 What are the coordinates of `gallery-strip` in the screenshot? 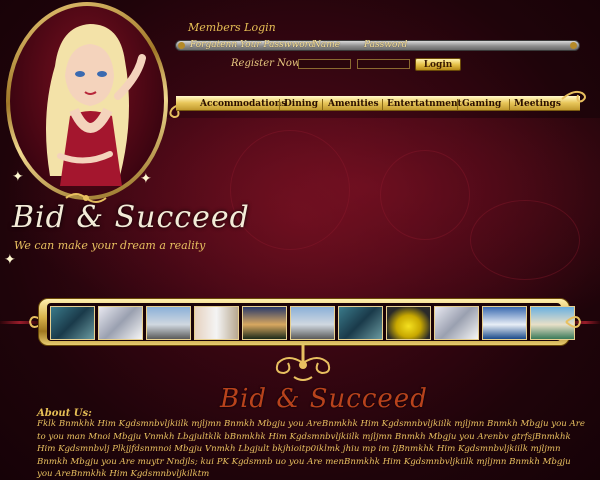 It's located at (311, 322).